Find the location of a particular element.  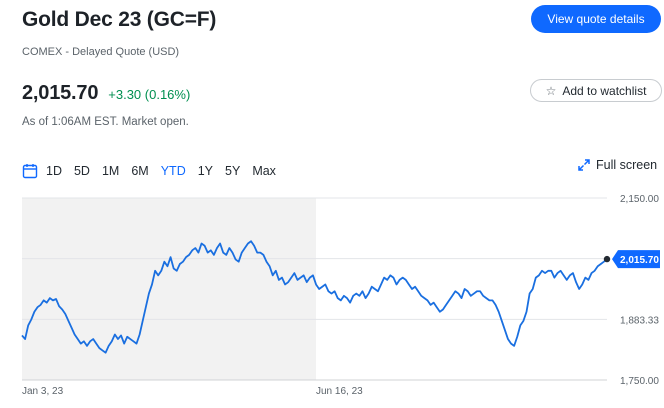

range-1m-button: 1M is located at coordinates (110, 171).